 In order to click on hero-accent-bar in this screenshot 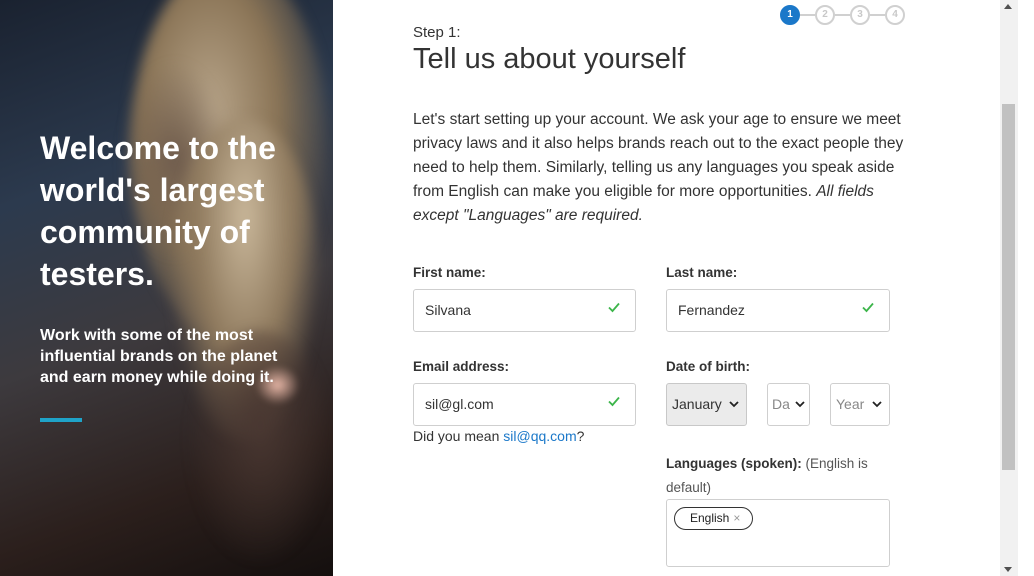, I will do `click(61, 420)`.